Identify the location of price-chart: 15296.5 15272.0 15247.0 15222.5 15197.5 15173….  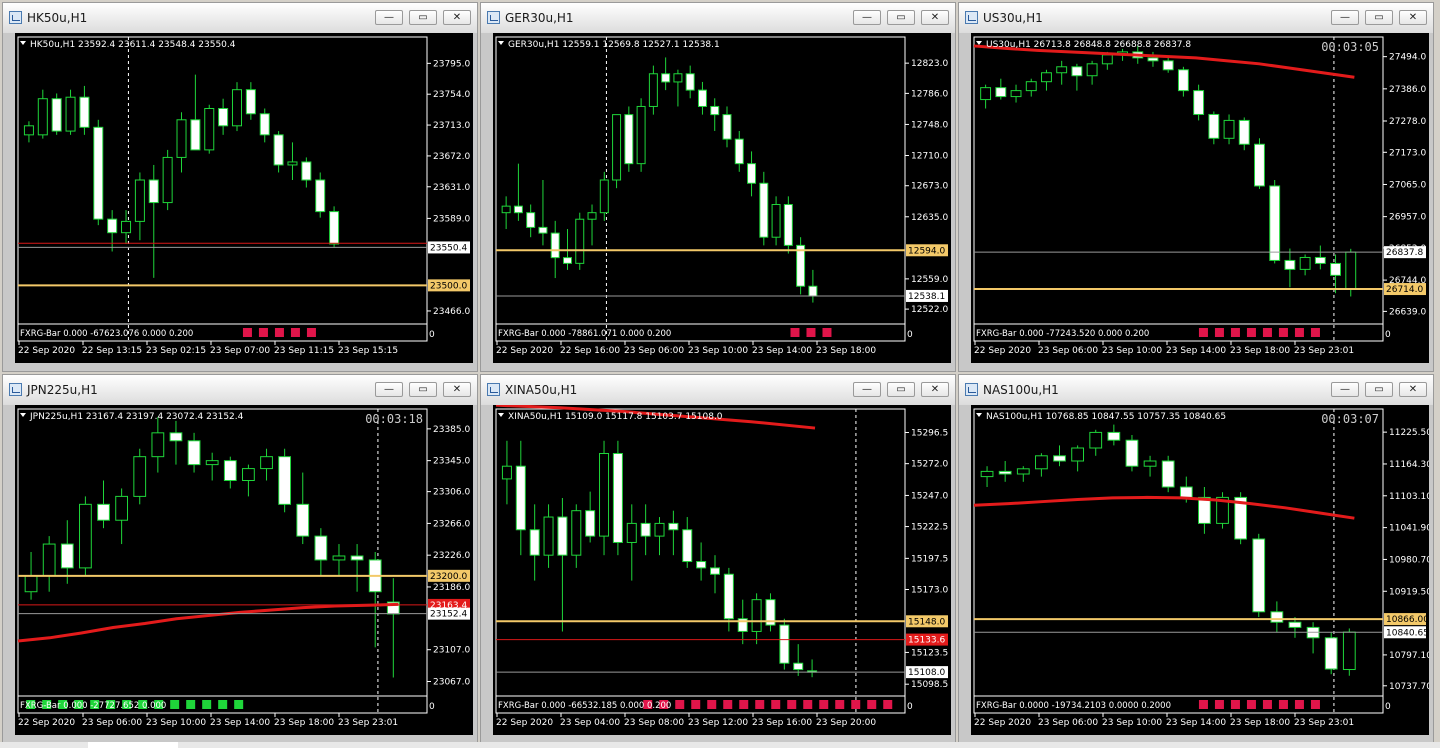
(722, 570).